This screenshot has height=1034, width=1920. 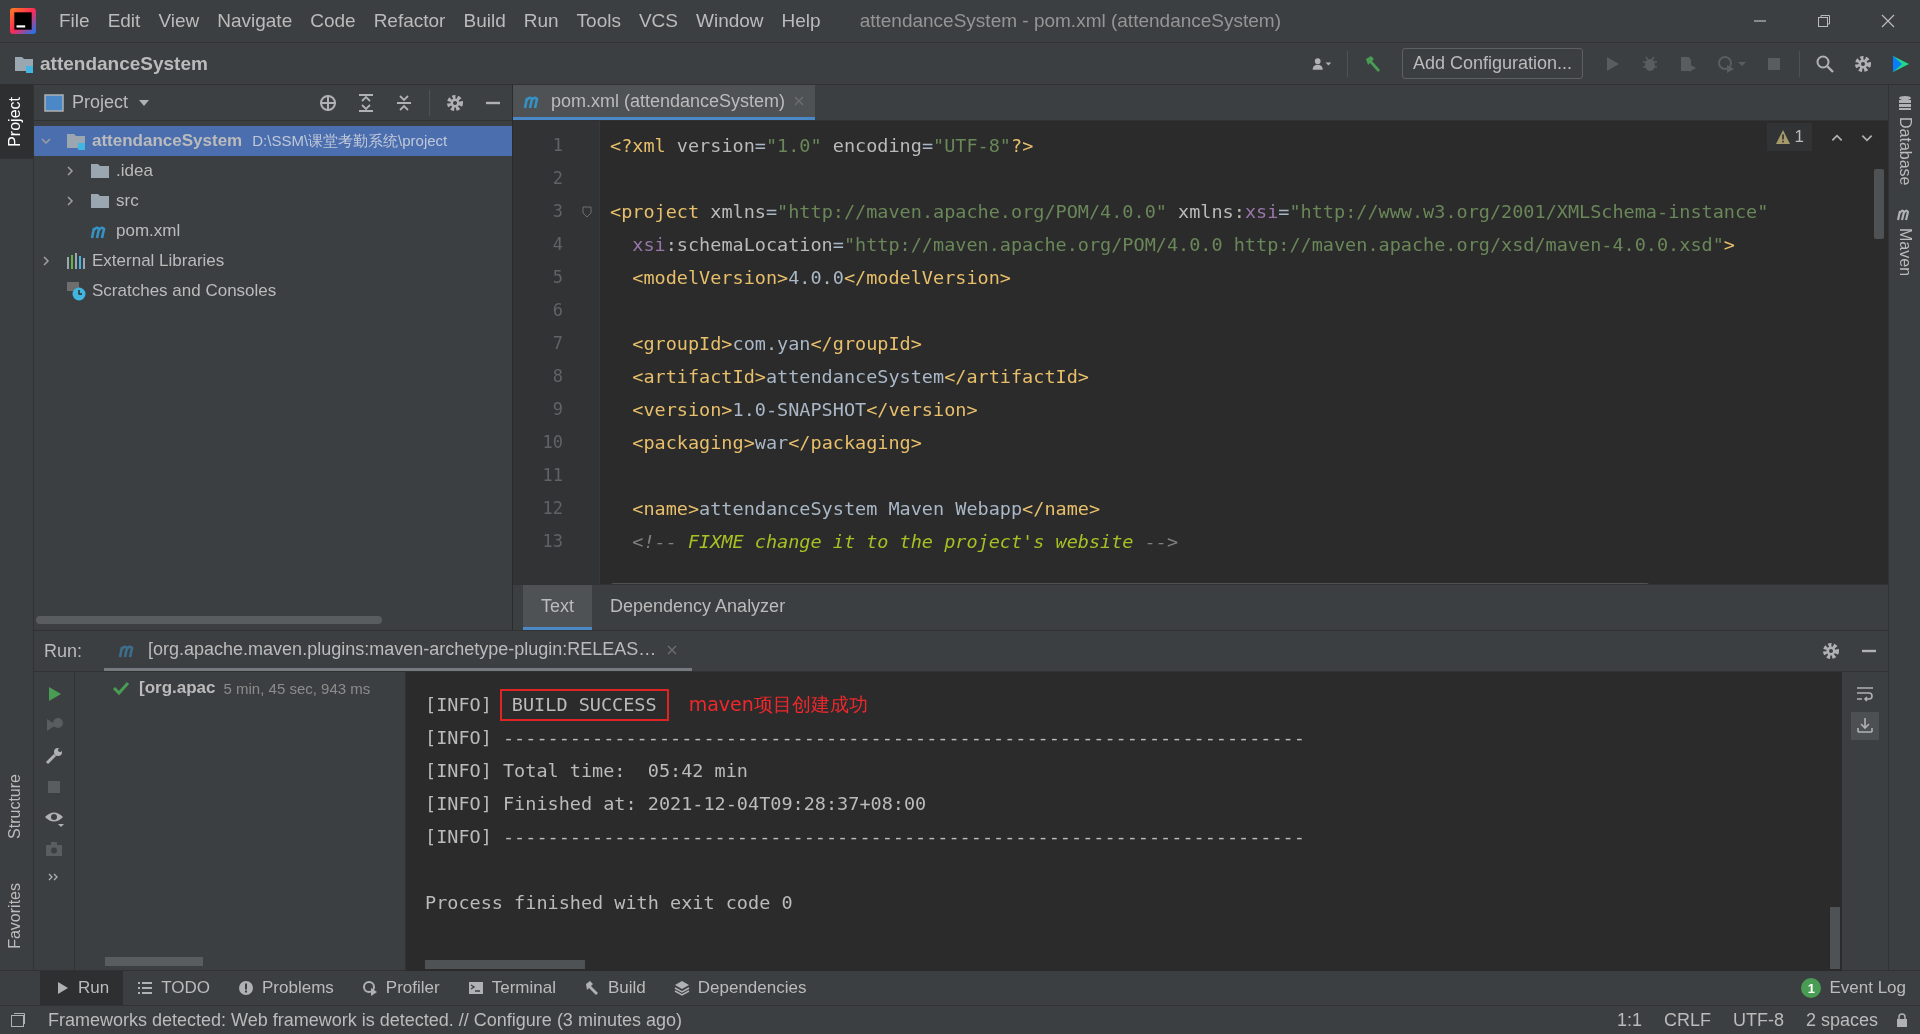 What do you see at coordinates (822, 146) in the screenshot?
I see `code-line: <?xml version="1.0" encoding="UTF-8"?>` at bounding box center [822, 146].